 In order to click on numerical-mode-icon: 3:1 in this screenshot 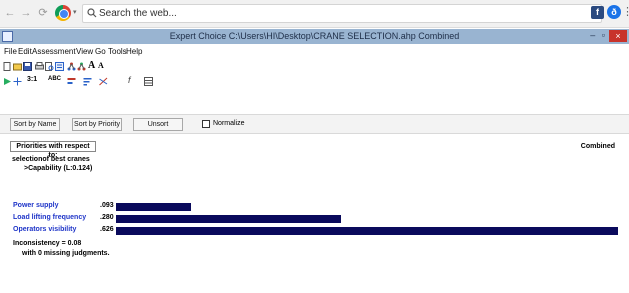, I will do `click(33, 80)`.